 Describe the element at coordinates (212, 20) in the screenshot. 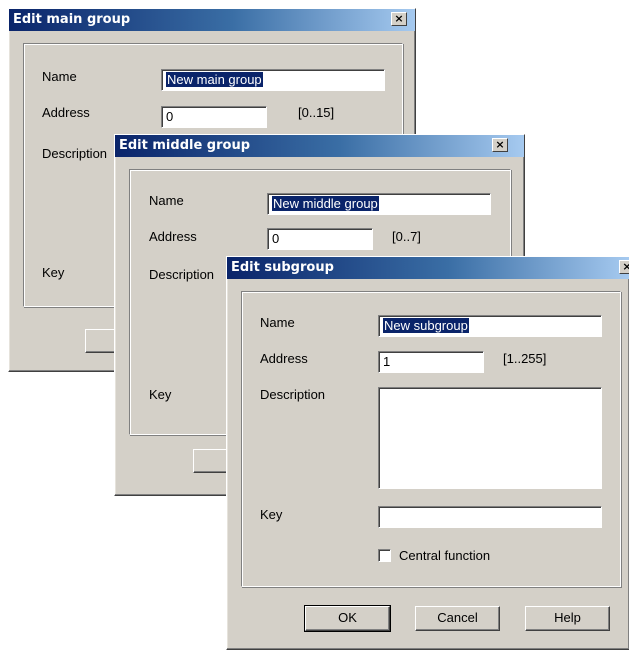

I see `main-group-titlebar: Edit main group ×` at that location.